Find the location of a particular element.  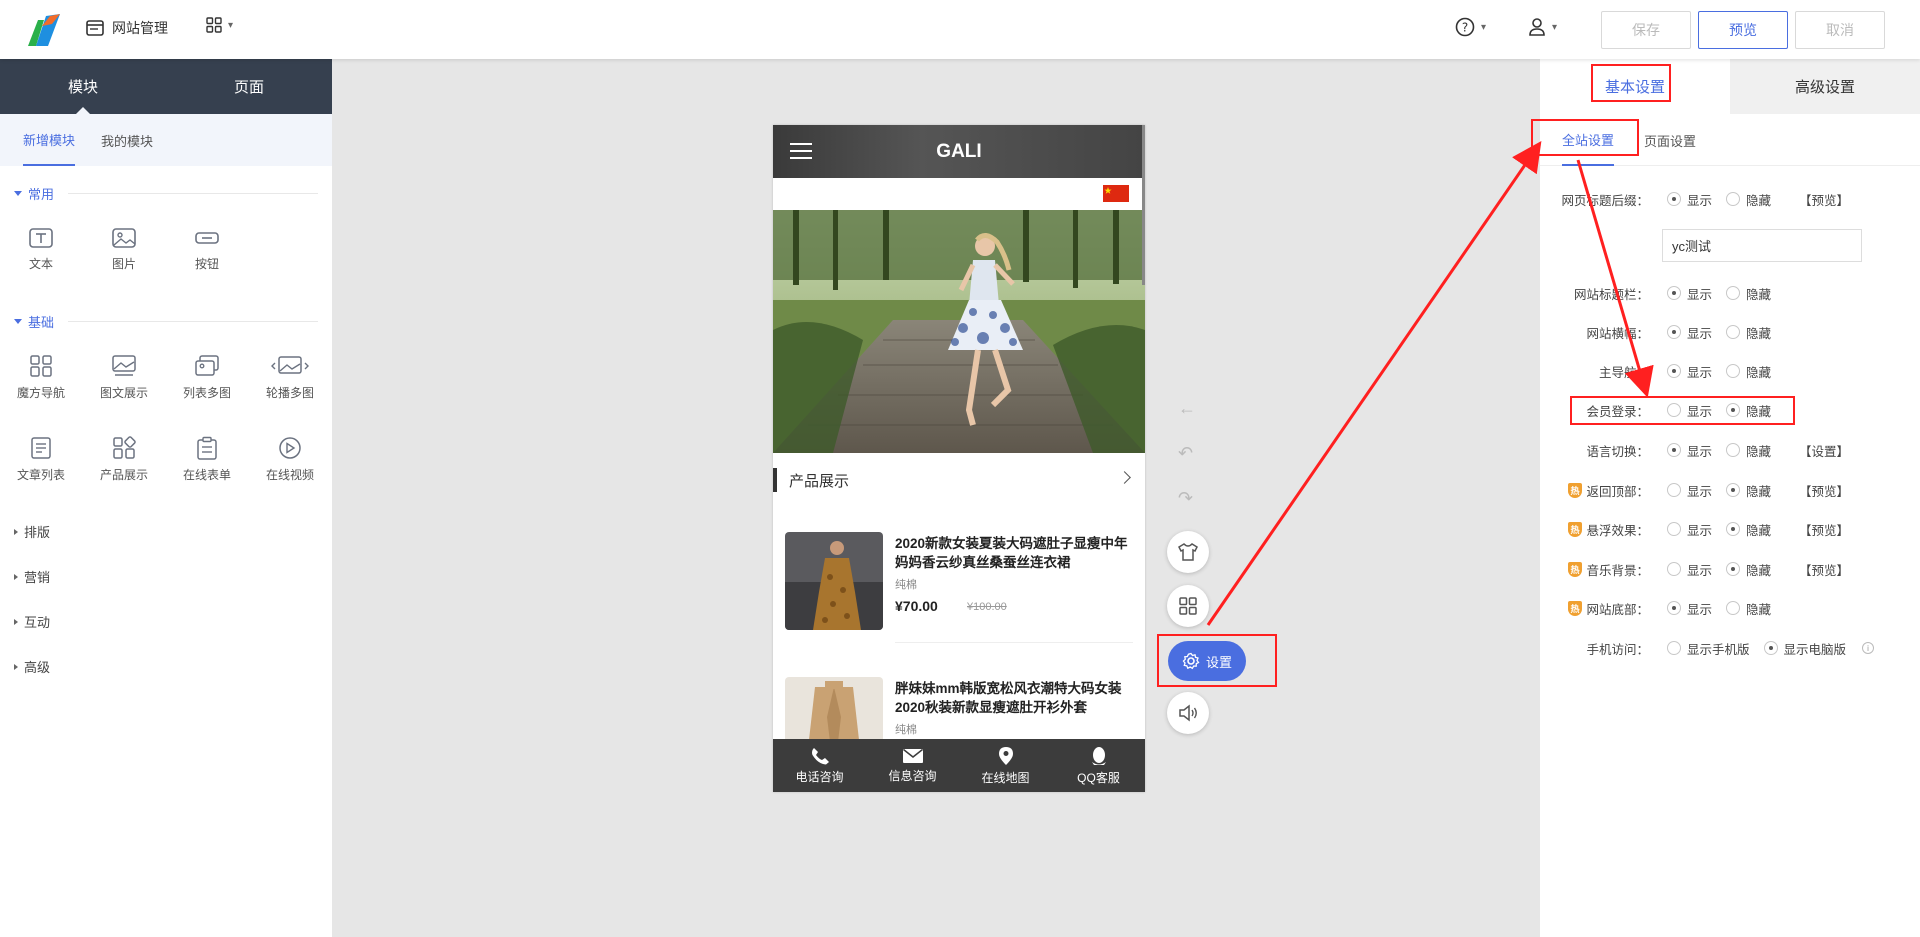

info-icon: i is located at coordinates (1868, 648).